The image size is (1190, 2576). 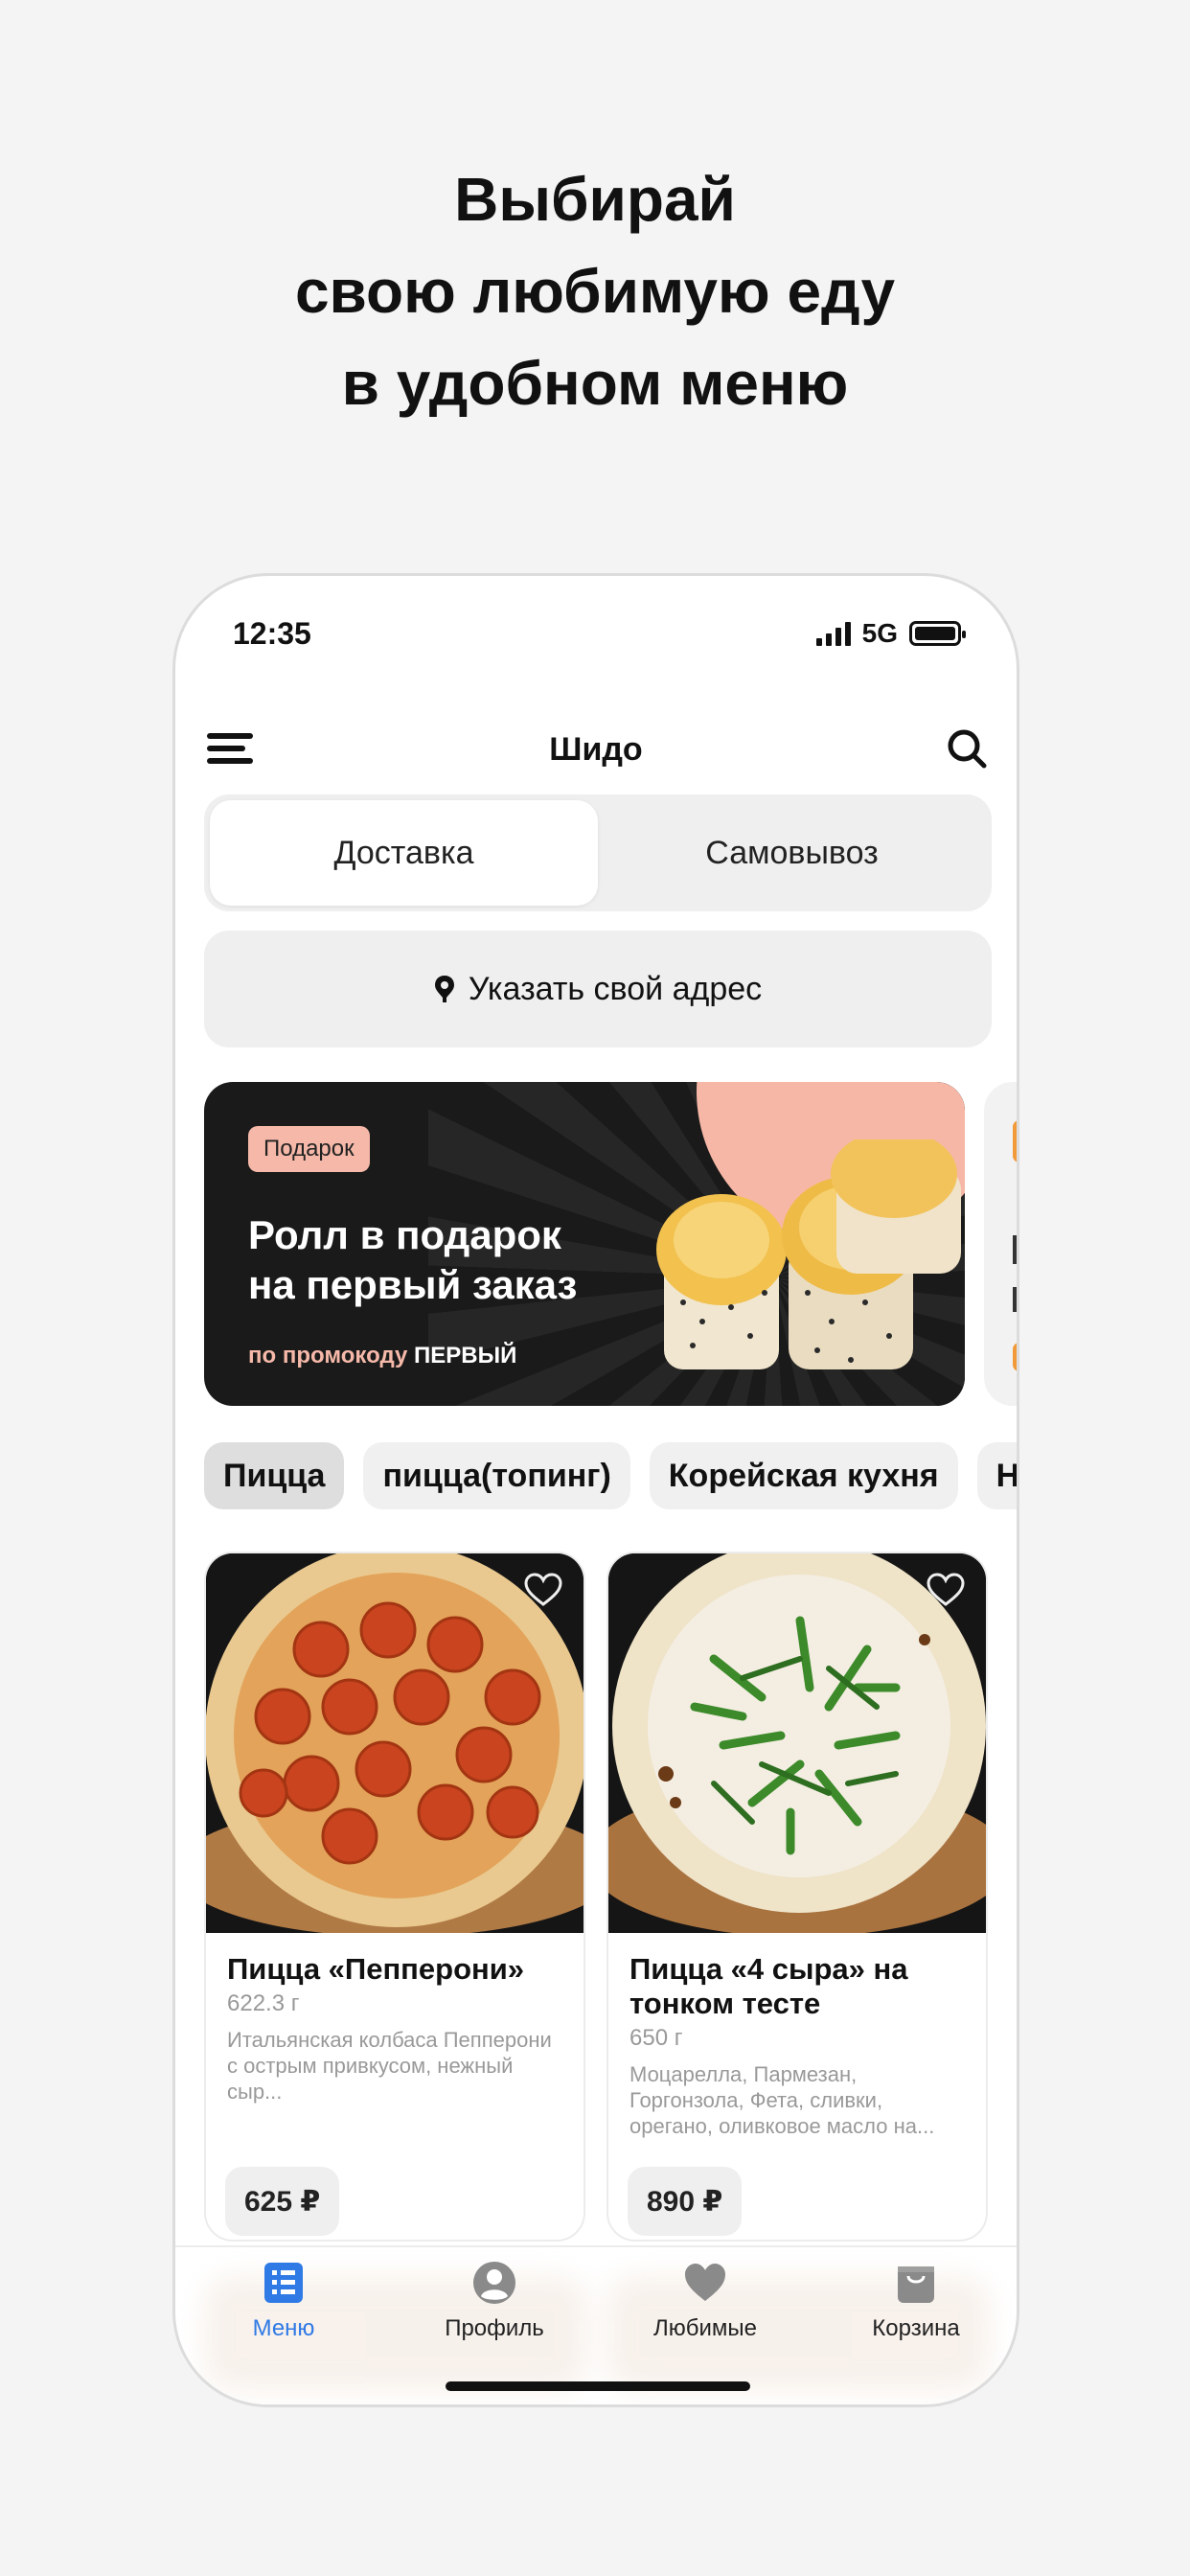 I want to click on promo-headline: Выбирай свою любимую еду в удобном меню, so click(x=595, y=291).